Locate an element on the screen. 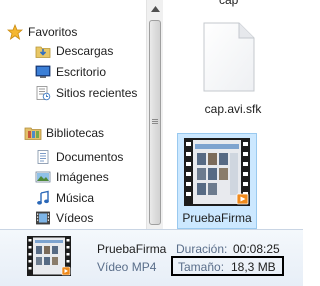 This screenshot has width=320, height=286. nav-item-label: Vídeos is located at coordinates (75, 218).